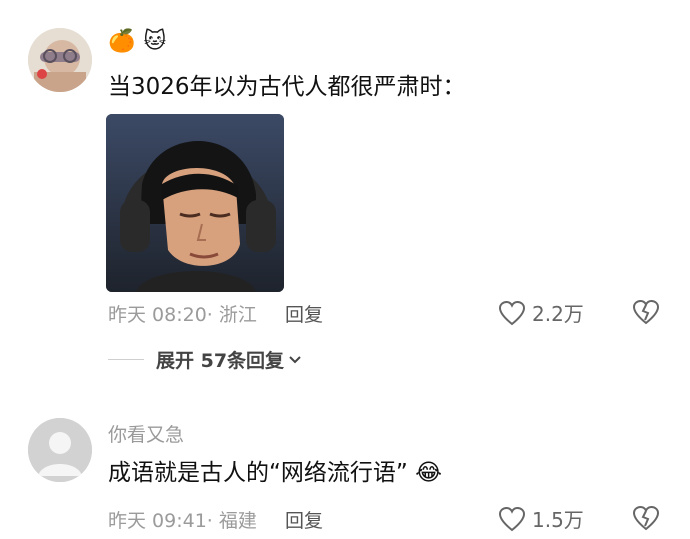 Image resolution: width=690 pixels, height=539 pixels. What do you see at coordinates (122, 41) in the screenshot?
I see `orange-emoji-icon: 🍊` at bounding box center [122, 41].